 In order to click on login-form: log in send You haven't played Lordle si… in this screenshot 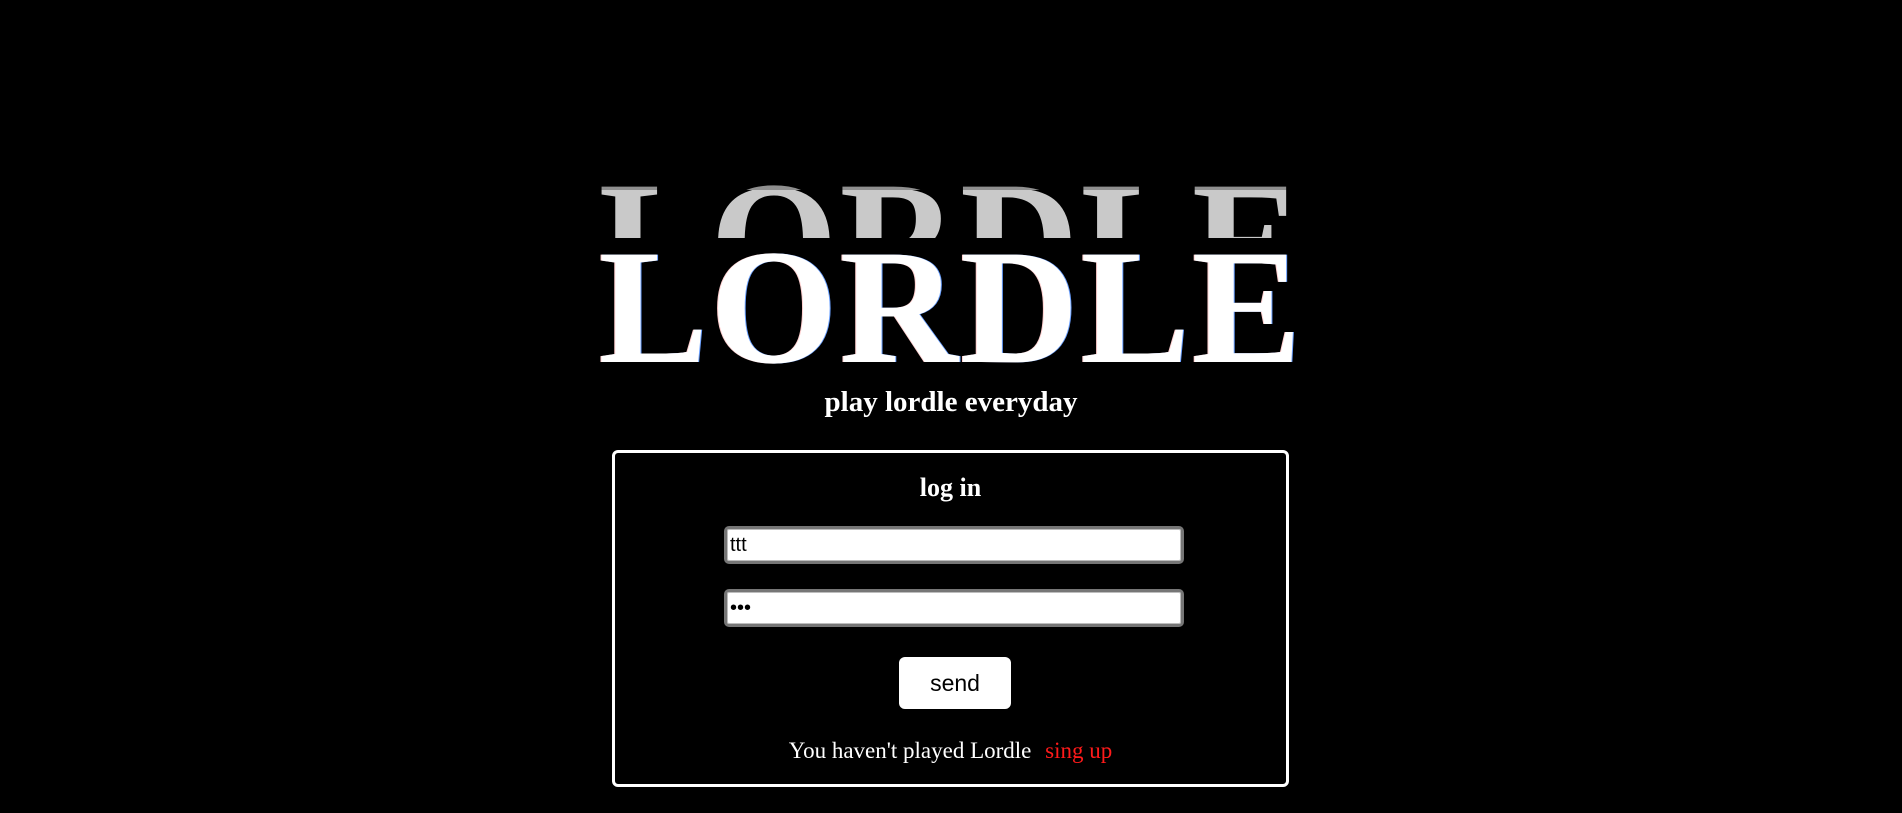, I will do `click(950, 618)`.